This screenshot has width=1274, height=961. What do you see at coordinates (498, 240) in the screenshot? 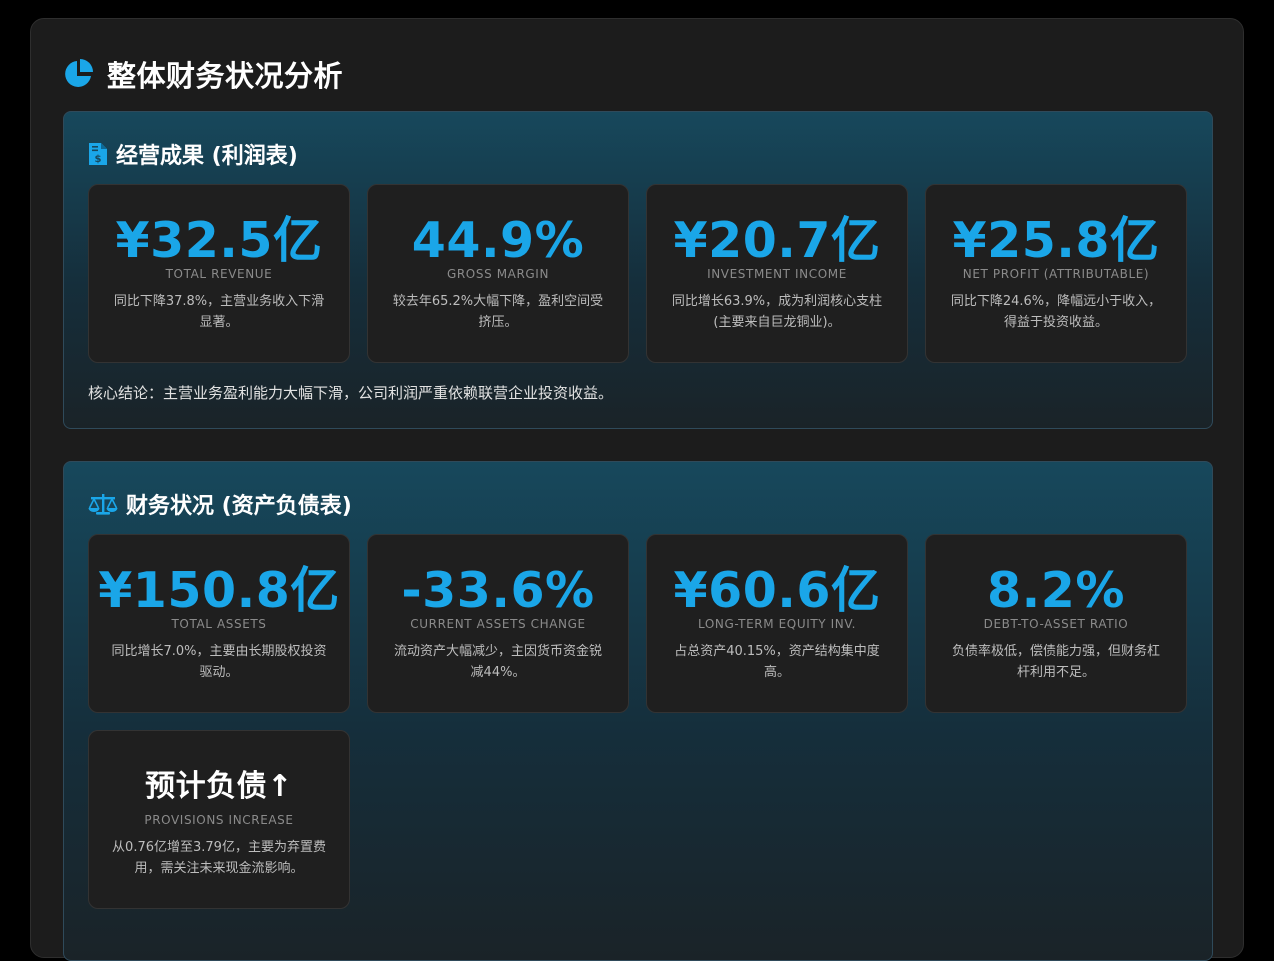
I see `kpi-value: 44.9%` at bounding box center [498, 240].